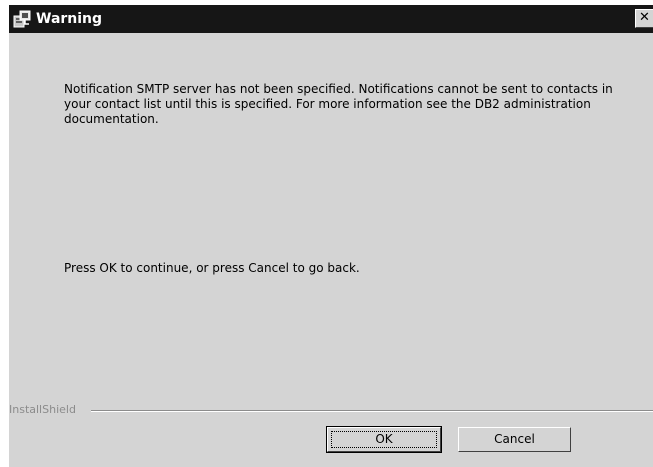  I want to click on title-bar: Warning ✕, so click(331, 19).